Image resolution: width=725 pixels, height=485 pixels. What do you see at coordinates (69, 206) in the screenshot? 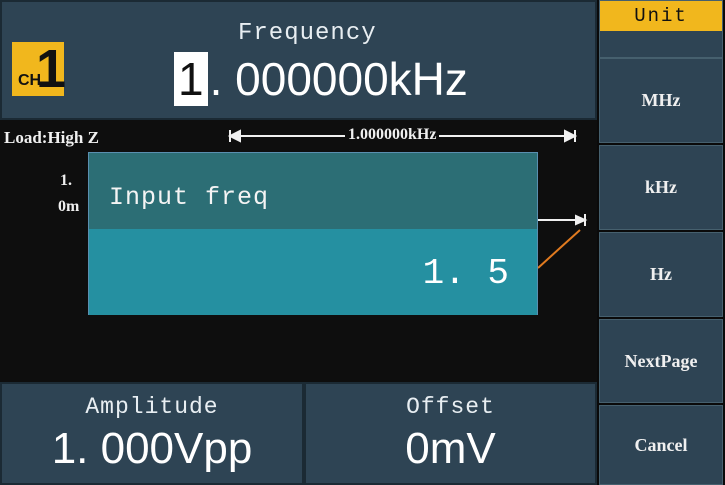
I see `partial-offset-text: 0m` at bounding box center [69, 206].